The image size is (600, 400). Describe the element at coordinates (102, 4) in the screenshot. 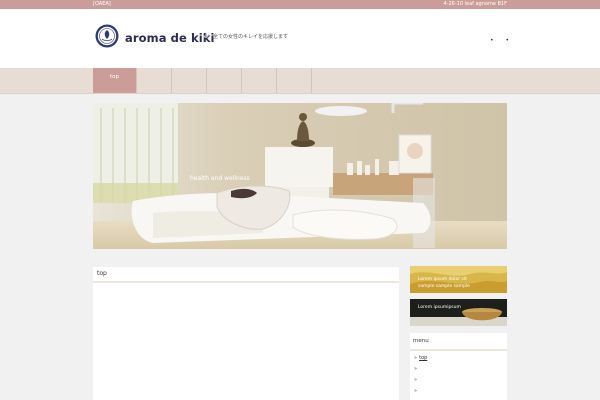

I see `top-bar-left-text: [OAEA]` at that location.